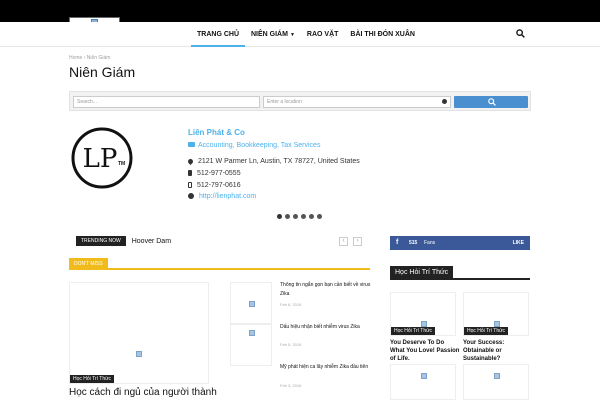 The width and height of the screenshot is (600, 400). What do you see at coordinates (292, 35) in the screenshot?
I see `chevron-down-icon: ▼` at bounding box center [292, 35].